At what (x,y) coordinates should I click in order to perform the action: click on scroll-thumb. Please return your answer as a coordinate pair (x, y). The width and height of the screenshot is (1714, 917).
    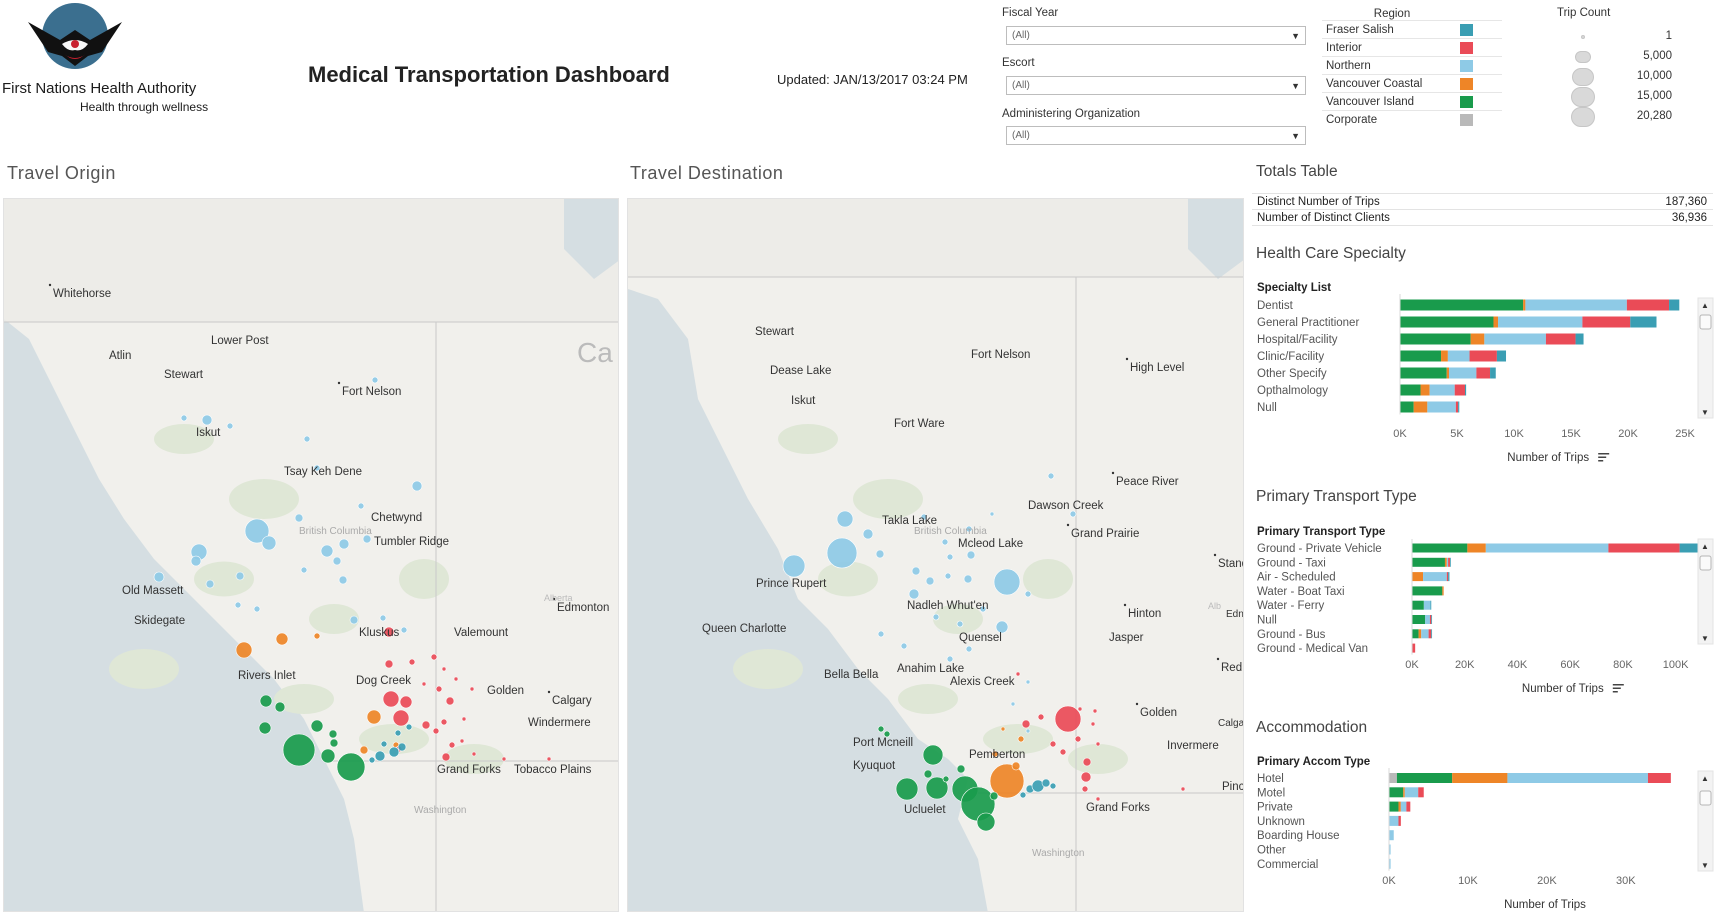
    Looking at the image, I should click on (1705, 322).